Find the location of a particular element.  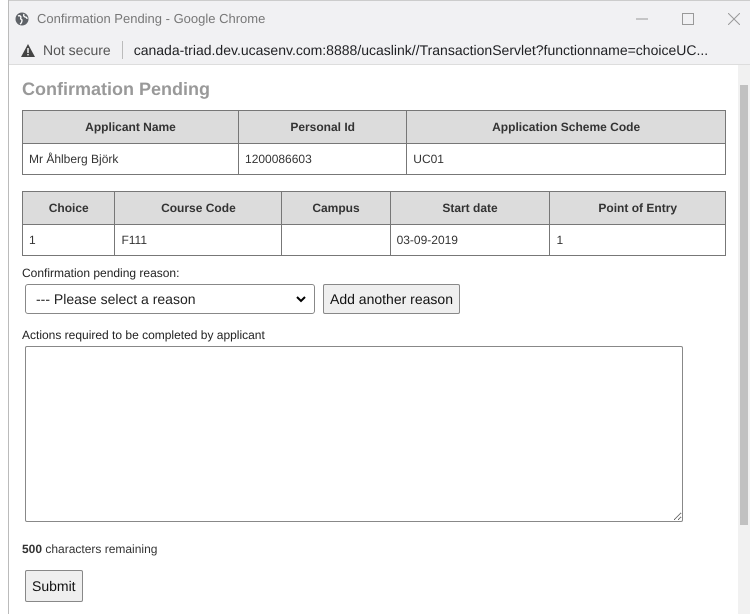

scrollbar is located at coordinates (744, 339).